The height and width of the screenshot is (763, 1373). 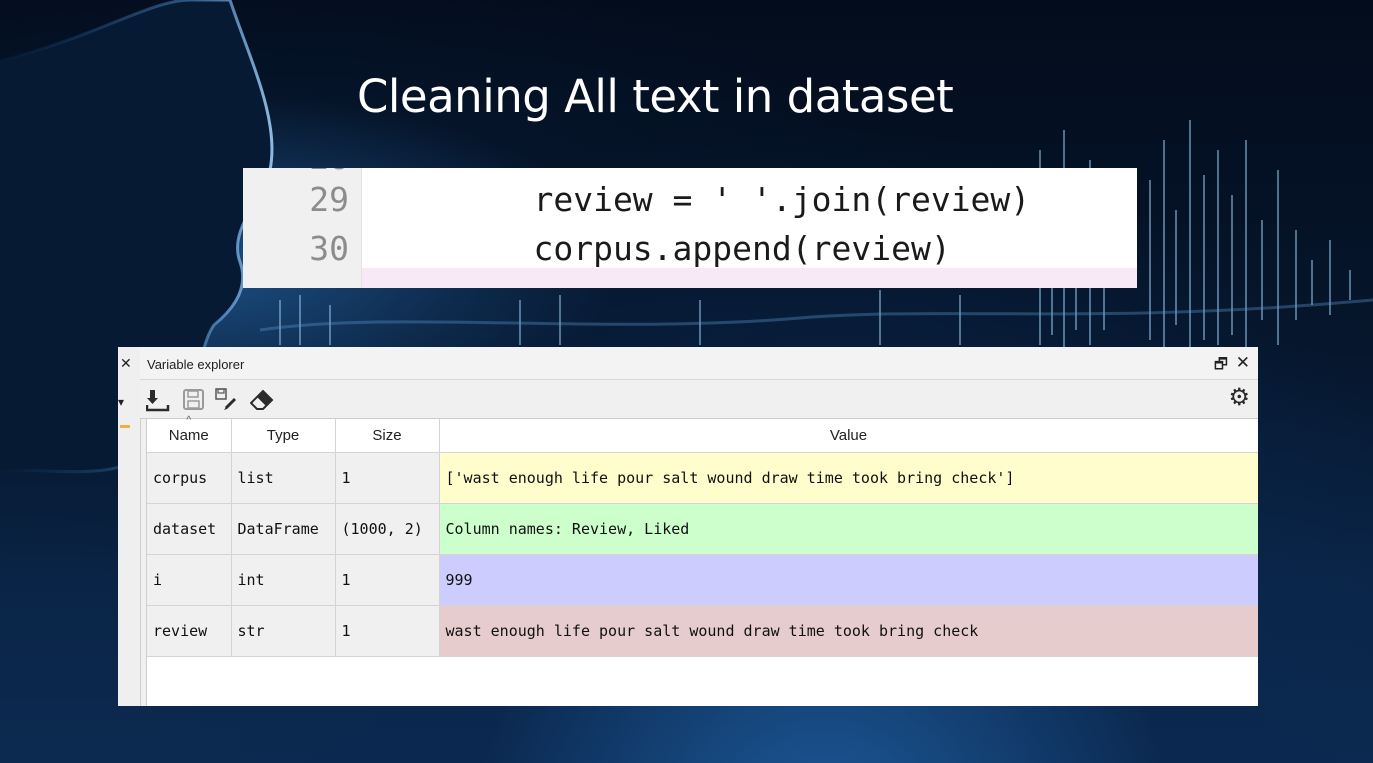 I want to click on line-number: 29, so click(x=329, y=199).